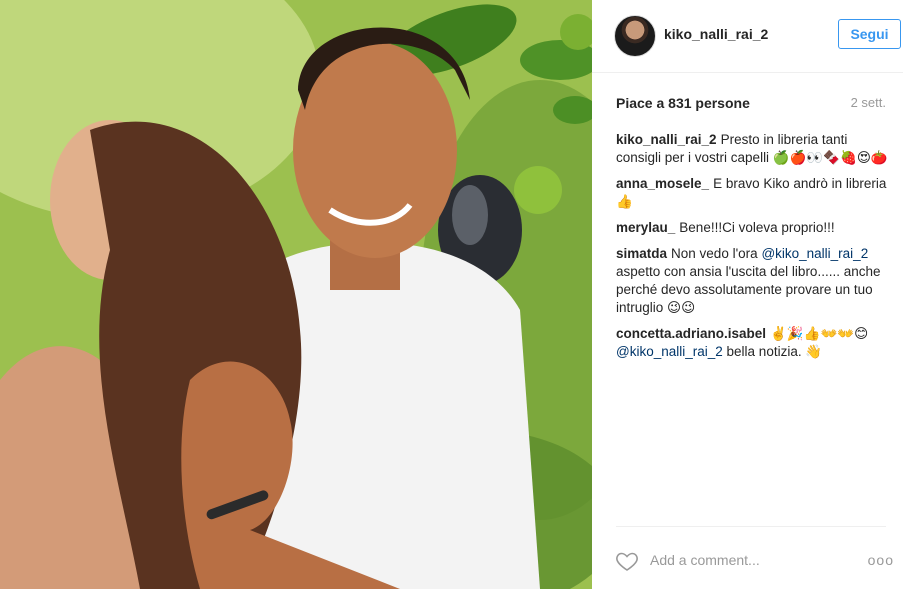 This screenshot has height=590, width=903. Describe the element at coordinates (662, 183) in the screenshot. I see `comment-username: anna_mosele_` at that location.